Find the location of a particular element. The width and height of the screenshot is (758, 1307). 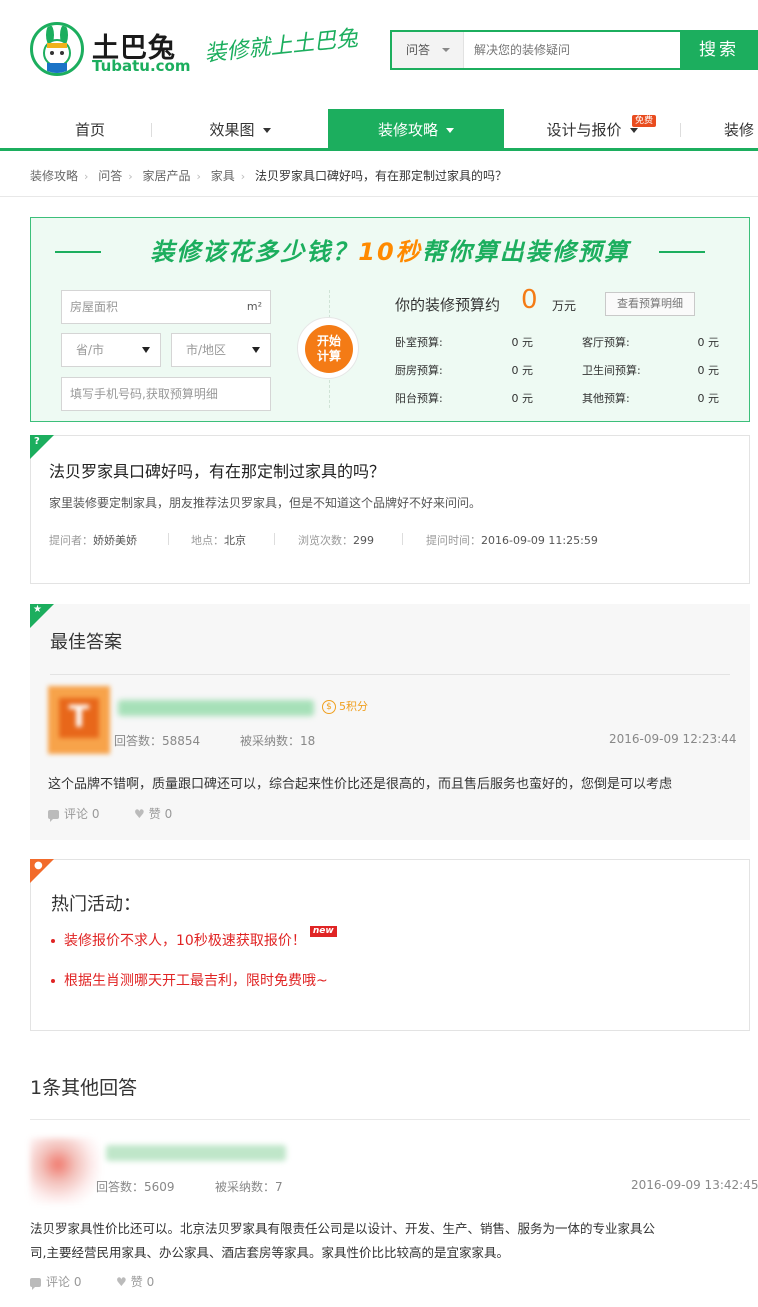

other-answer-time: 2016-09-09 13:42:45 is located at coordinates (694, 1185).